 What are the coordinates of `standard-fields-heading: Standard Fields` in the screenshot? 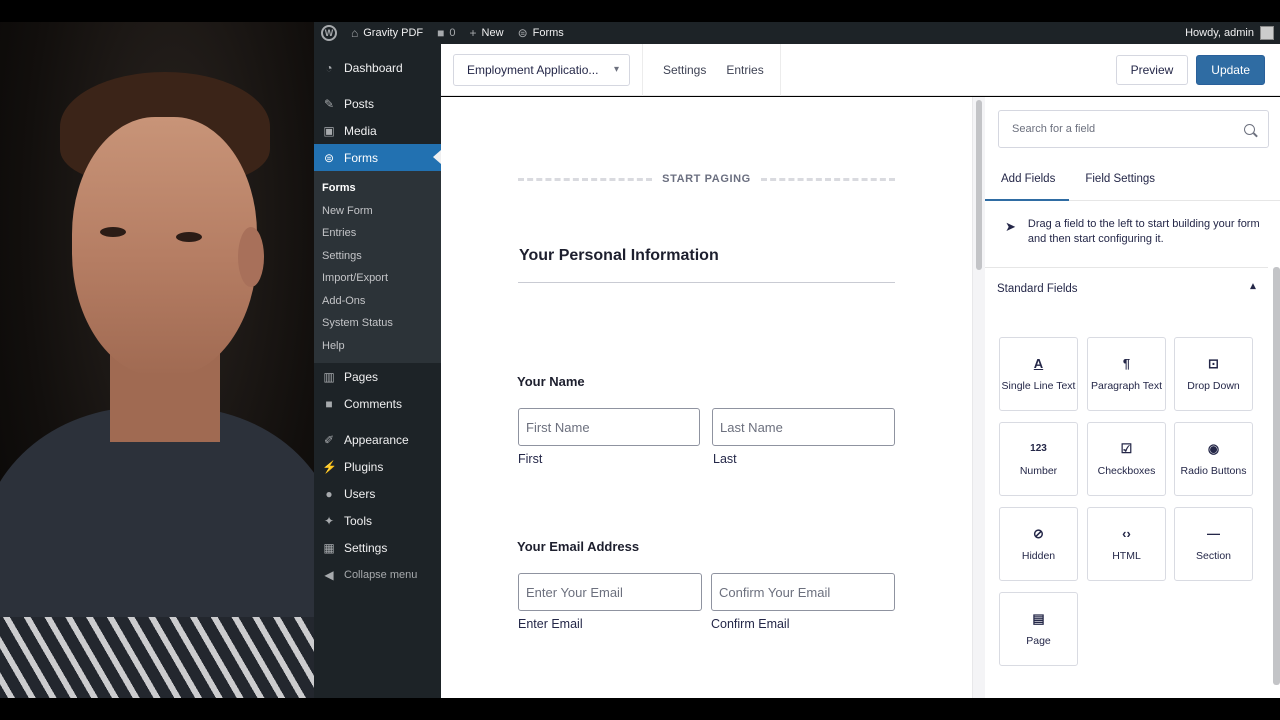 It's located at (1037, 289).